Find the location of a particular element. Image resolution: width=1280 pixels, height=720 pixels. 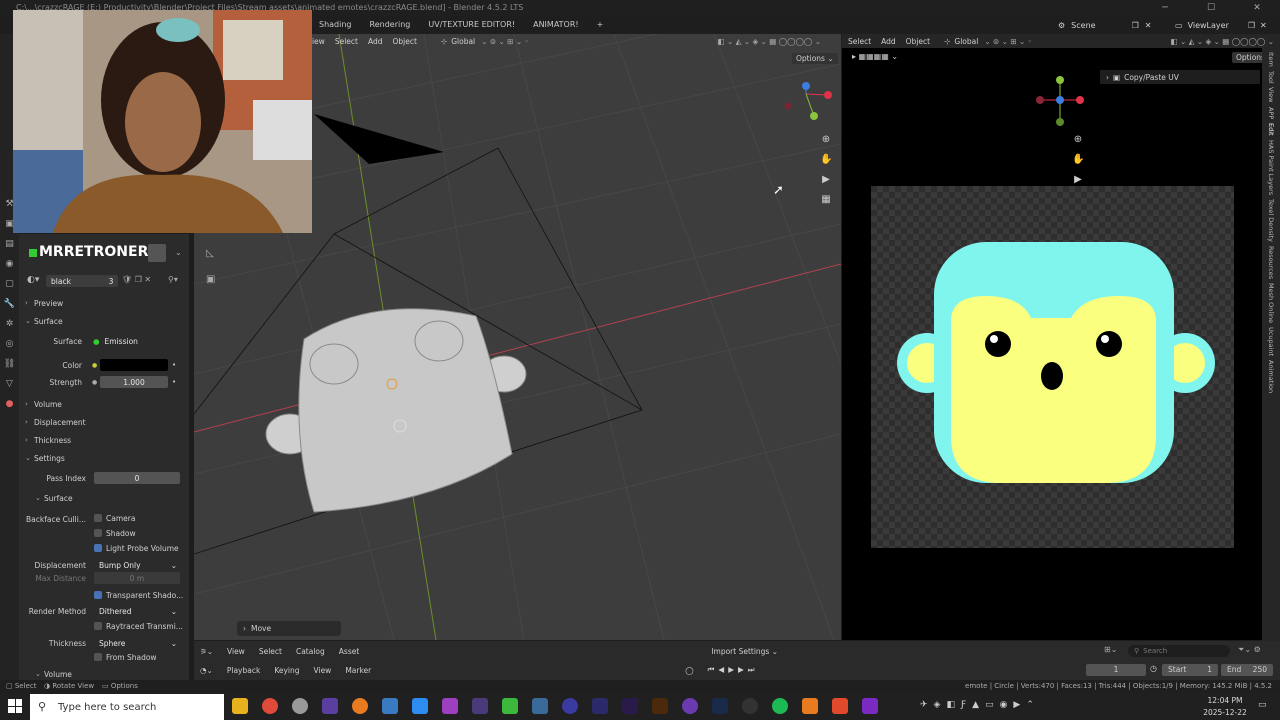

material-users-count: 3 is located at coordinates (111, 281).